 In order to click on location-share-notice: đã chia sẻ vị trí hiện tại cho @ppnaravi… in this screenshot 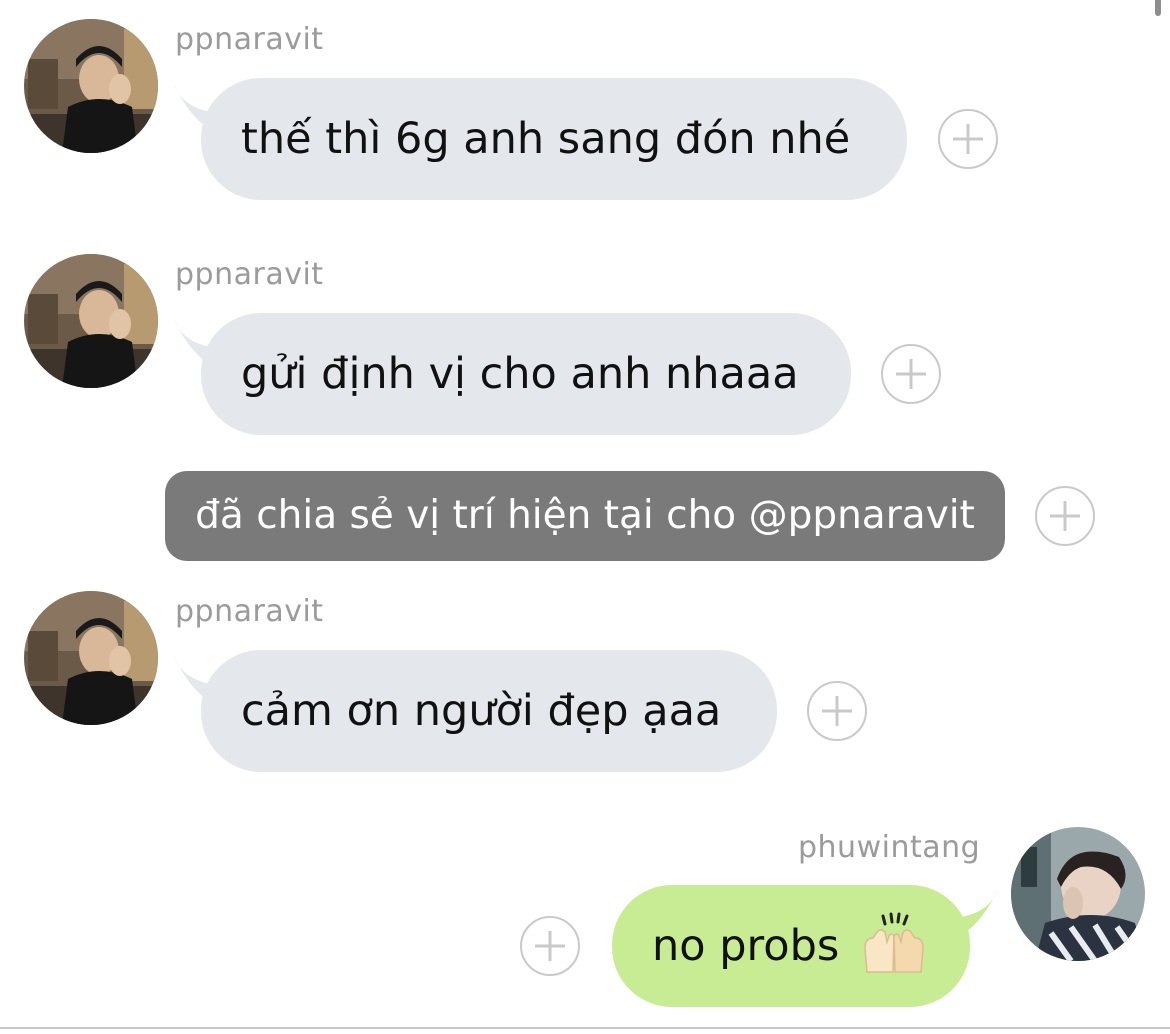, I will do `click(585, 516)`.